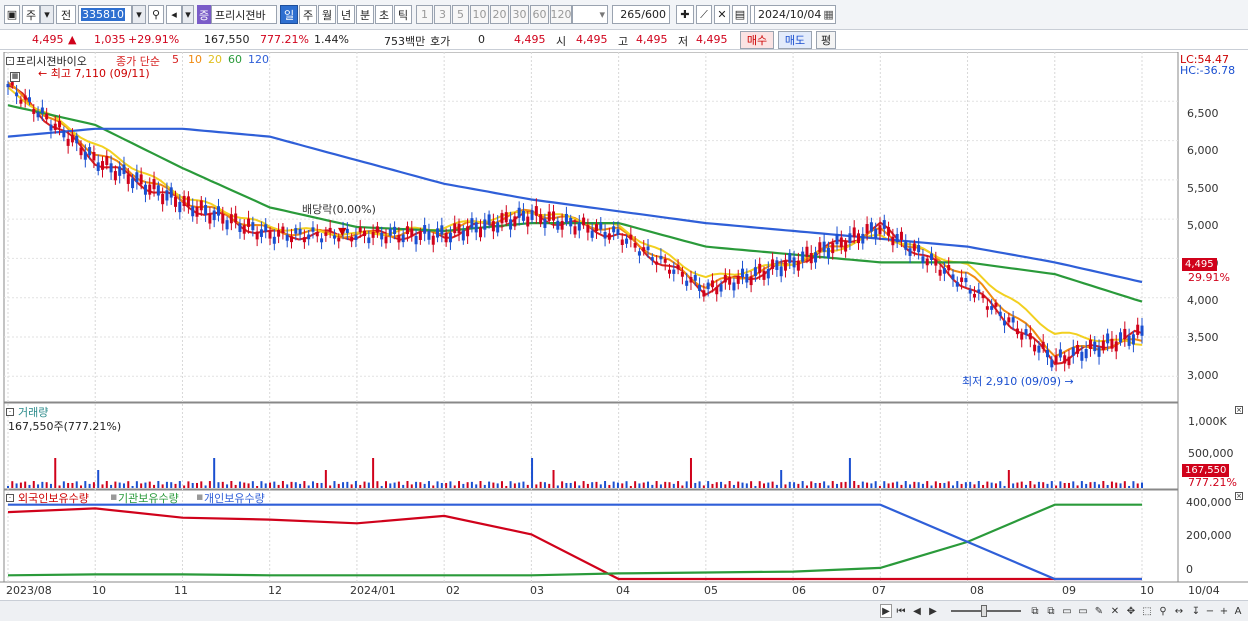  Describe the element at coordinates (1238, 611) in the screenshot. I see `font-size-icon: A` at that location.